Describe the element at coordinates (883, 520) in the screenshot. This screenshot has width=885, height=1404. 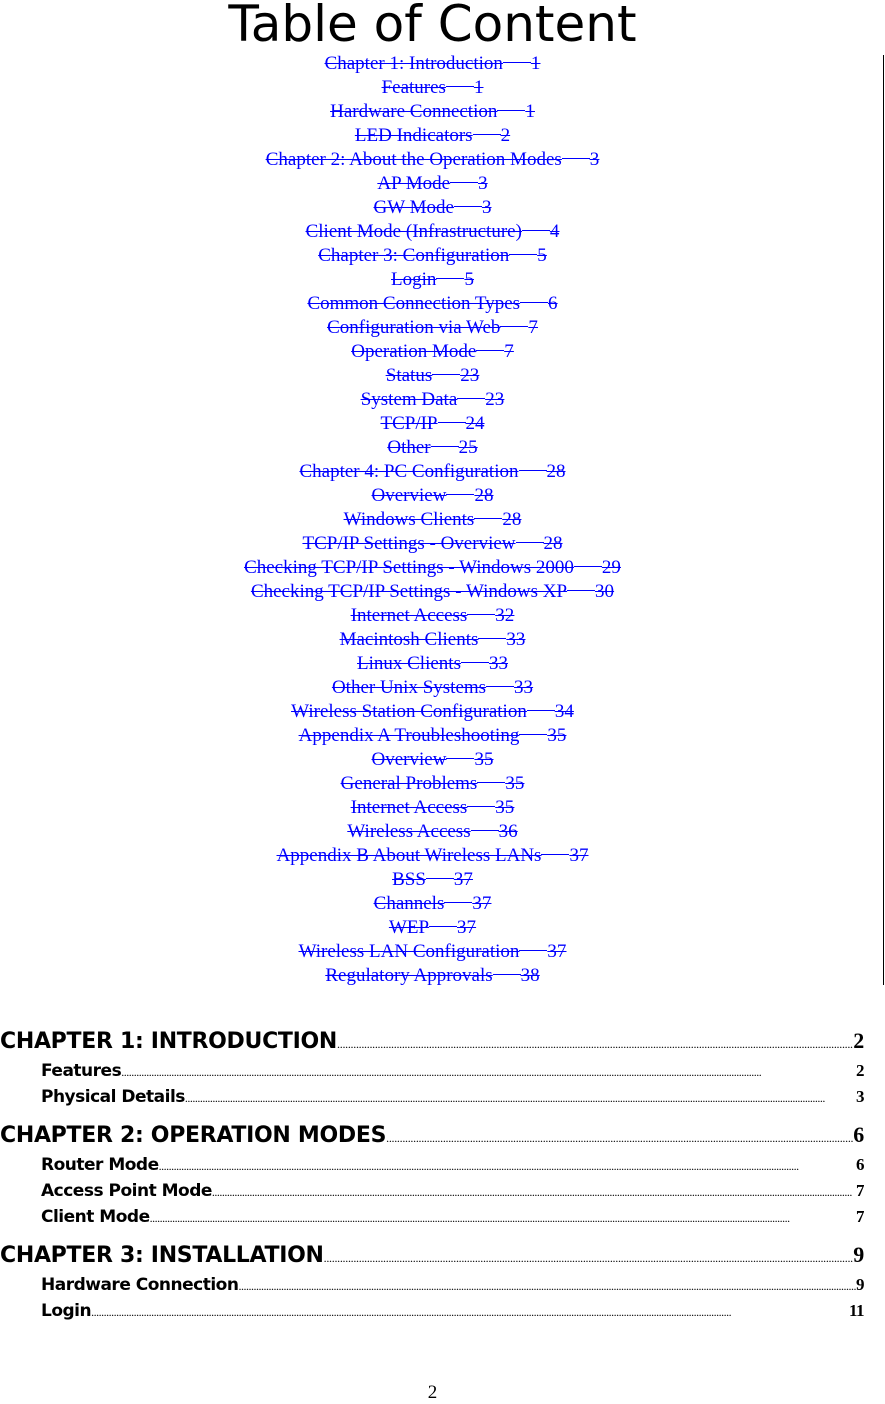
I see `margin-change-bar` at that location.